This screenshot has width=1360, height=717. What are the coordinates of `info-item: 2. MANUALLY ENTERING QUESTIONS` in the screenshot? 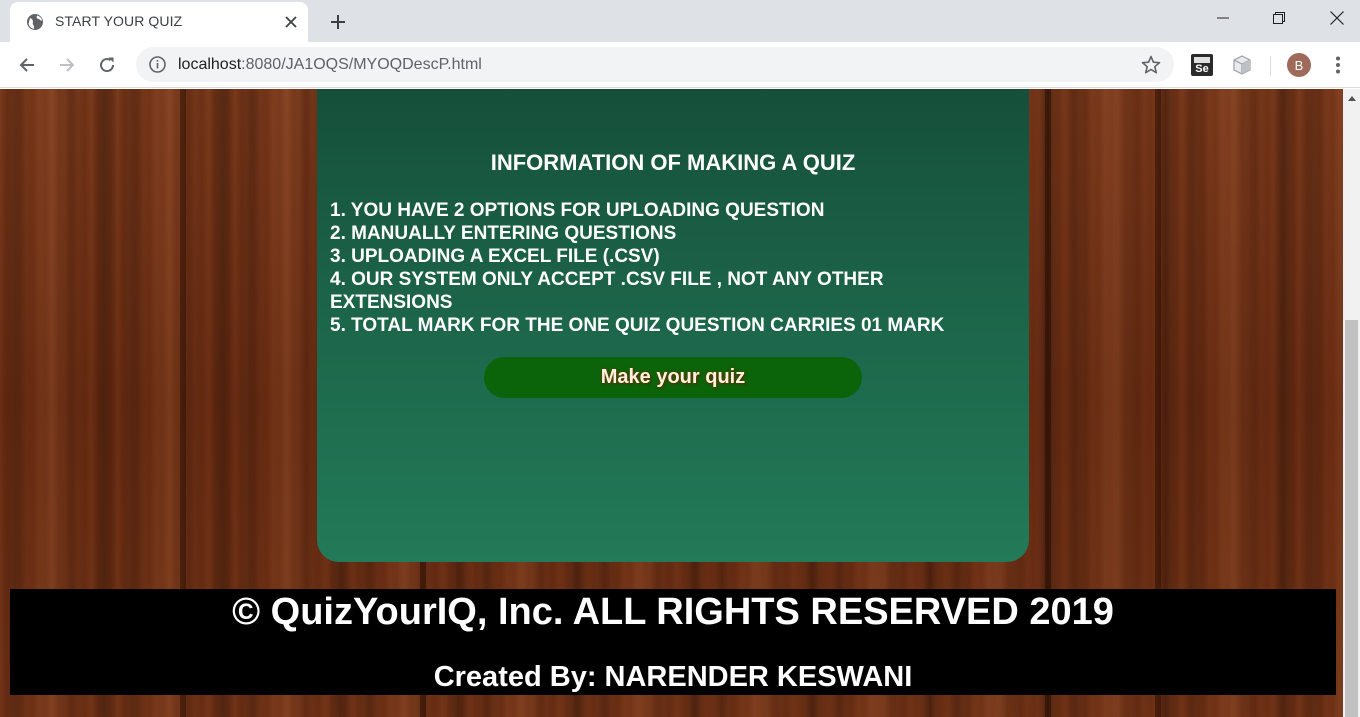 It's located at (503, 233).